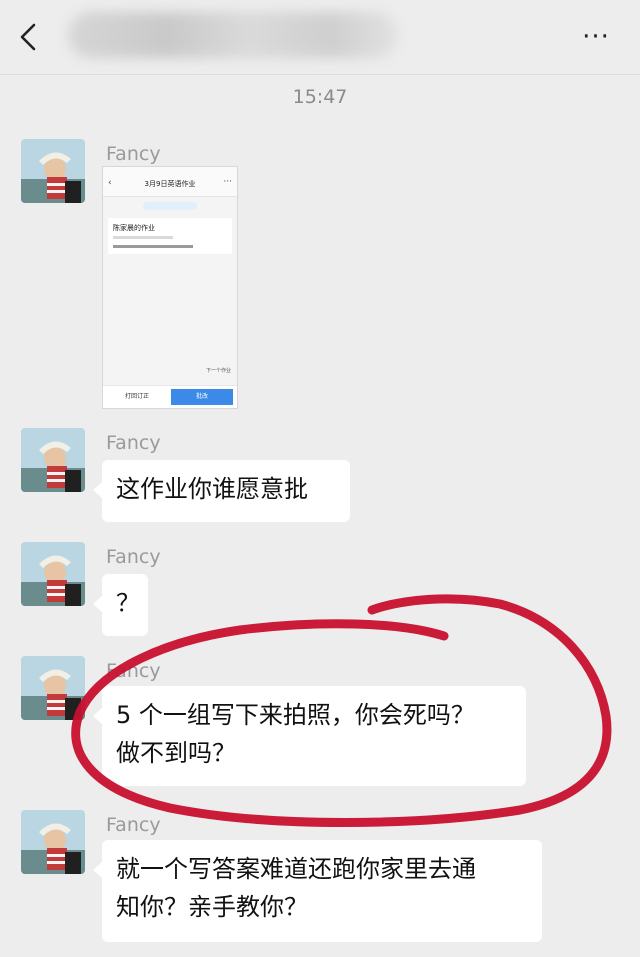 The height and width of the screenshot is (957, 640). Describe the element at coordinates (320, 97) in the screenshot. I see `message-timestamp: 15:47` at that location.